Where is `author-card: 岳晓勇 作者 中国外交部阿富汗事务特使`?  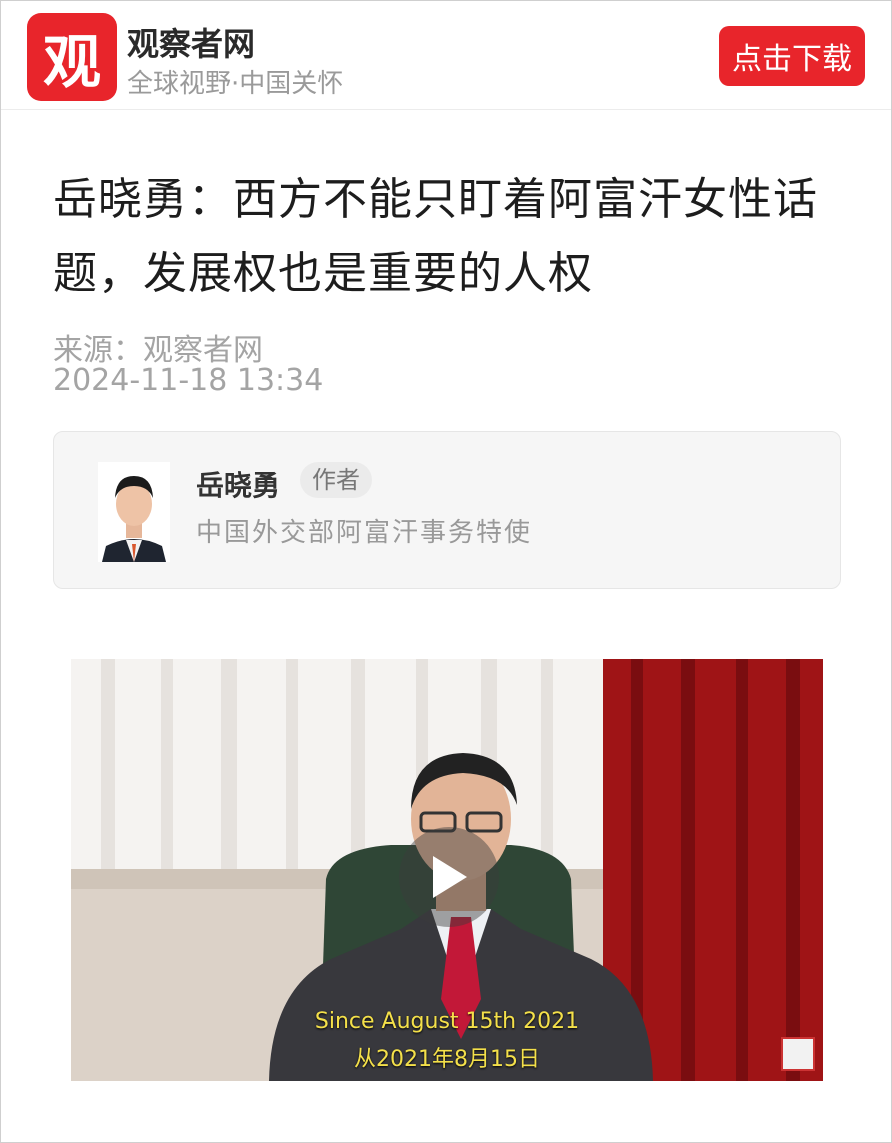 author-card: 岳晓勇 作者 中国外交部阿富汗事务特使 is located at coordinates (447, 510).